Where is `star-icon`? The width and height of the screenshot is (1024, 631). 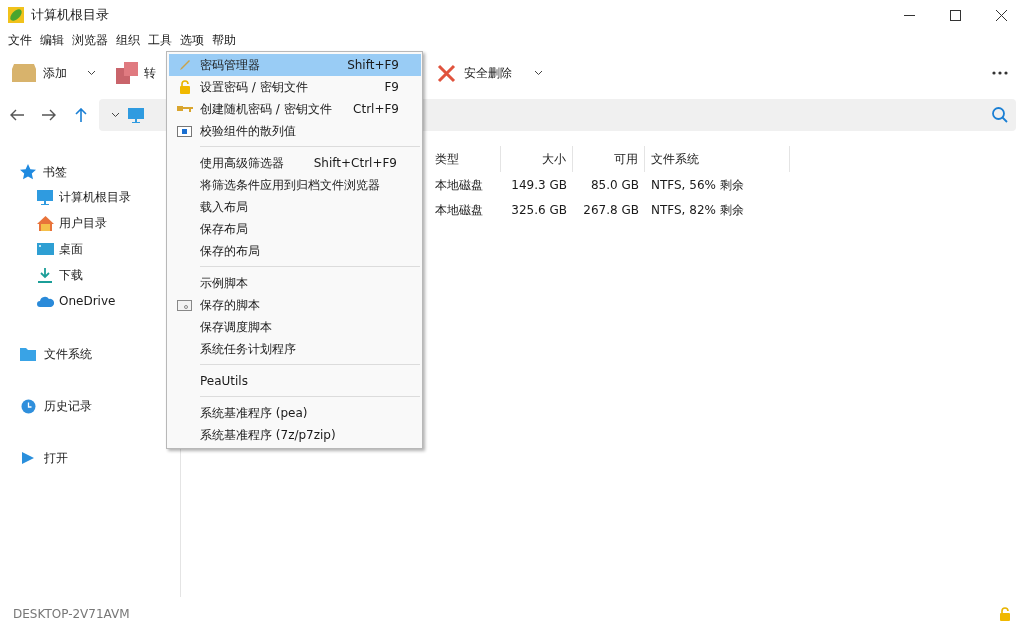 star-icon is located at coordinates (28, 172).